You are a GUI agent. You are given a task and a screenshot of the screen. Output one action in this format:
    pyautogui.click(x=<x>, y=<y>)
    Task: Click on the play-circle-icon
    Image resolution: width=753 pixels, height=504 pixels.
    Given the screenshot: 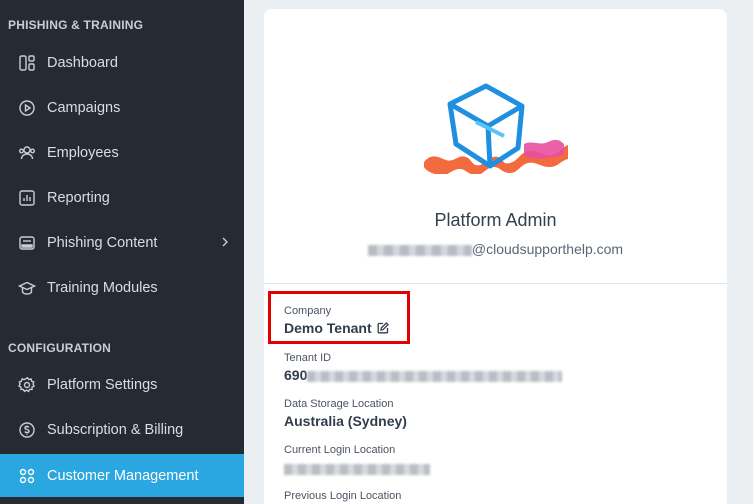 What is the action you would take?
    pyautogui.click(x=27, y=108)
    